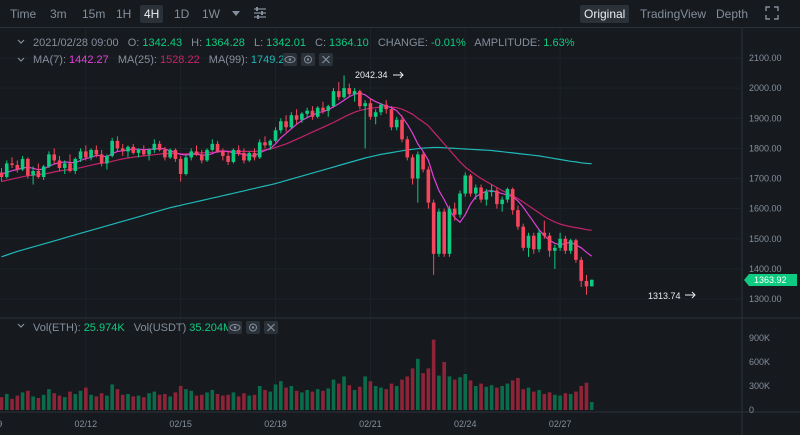 This screenshot has height=435, width=800. I want to click on price-tick-label: 1700.00, so click(765, 179).